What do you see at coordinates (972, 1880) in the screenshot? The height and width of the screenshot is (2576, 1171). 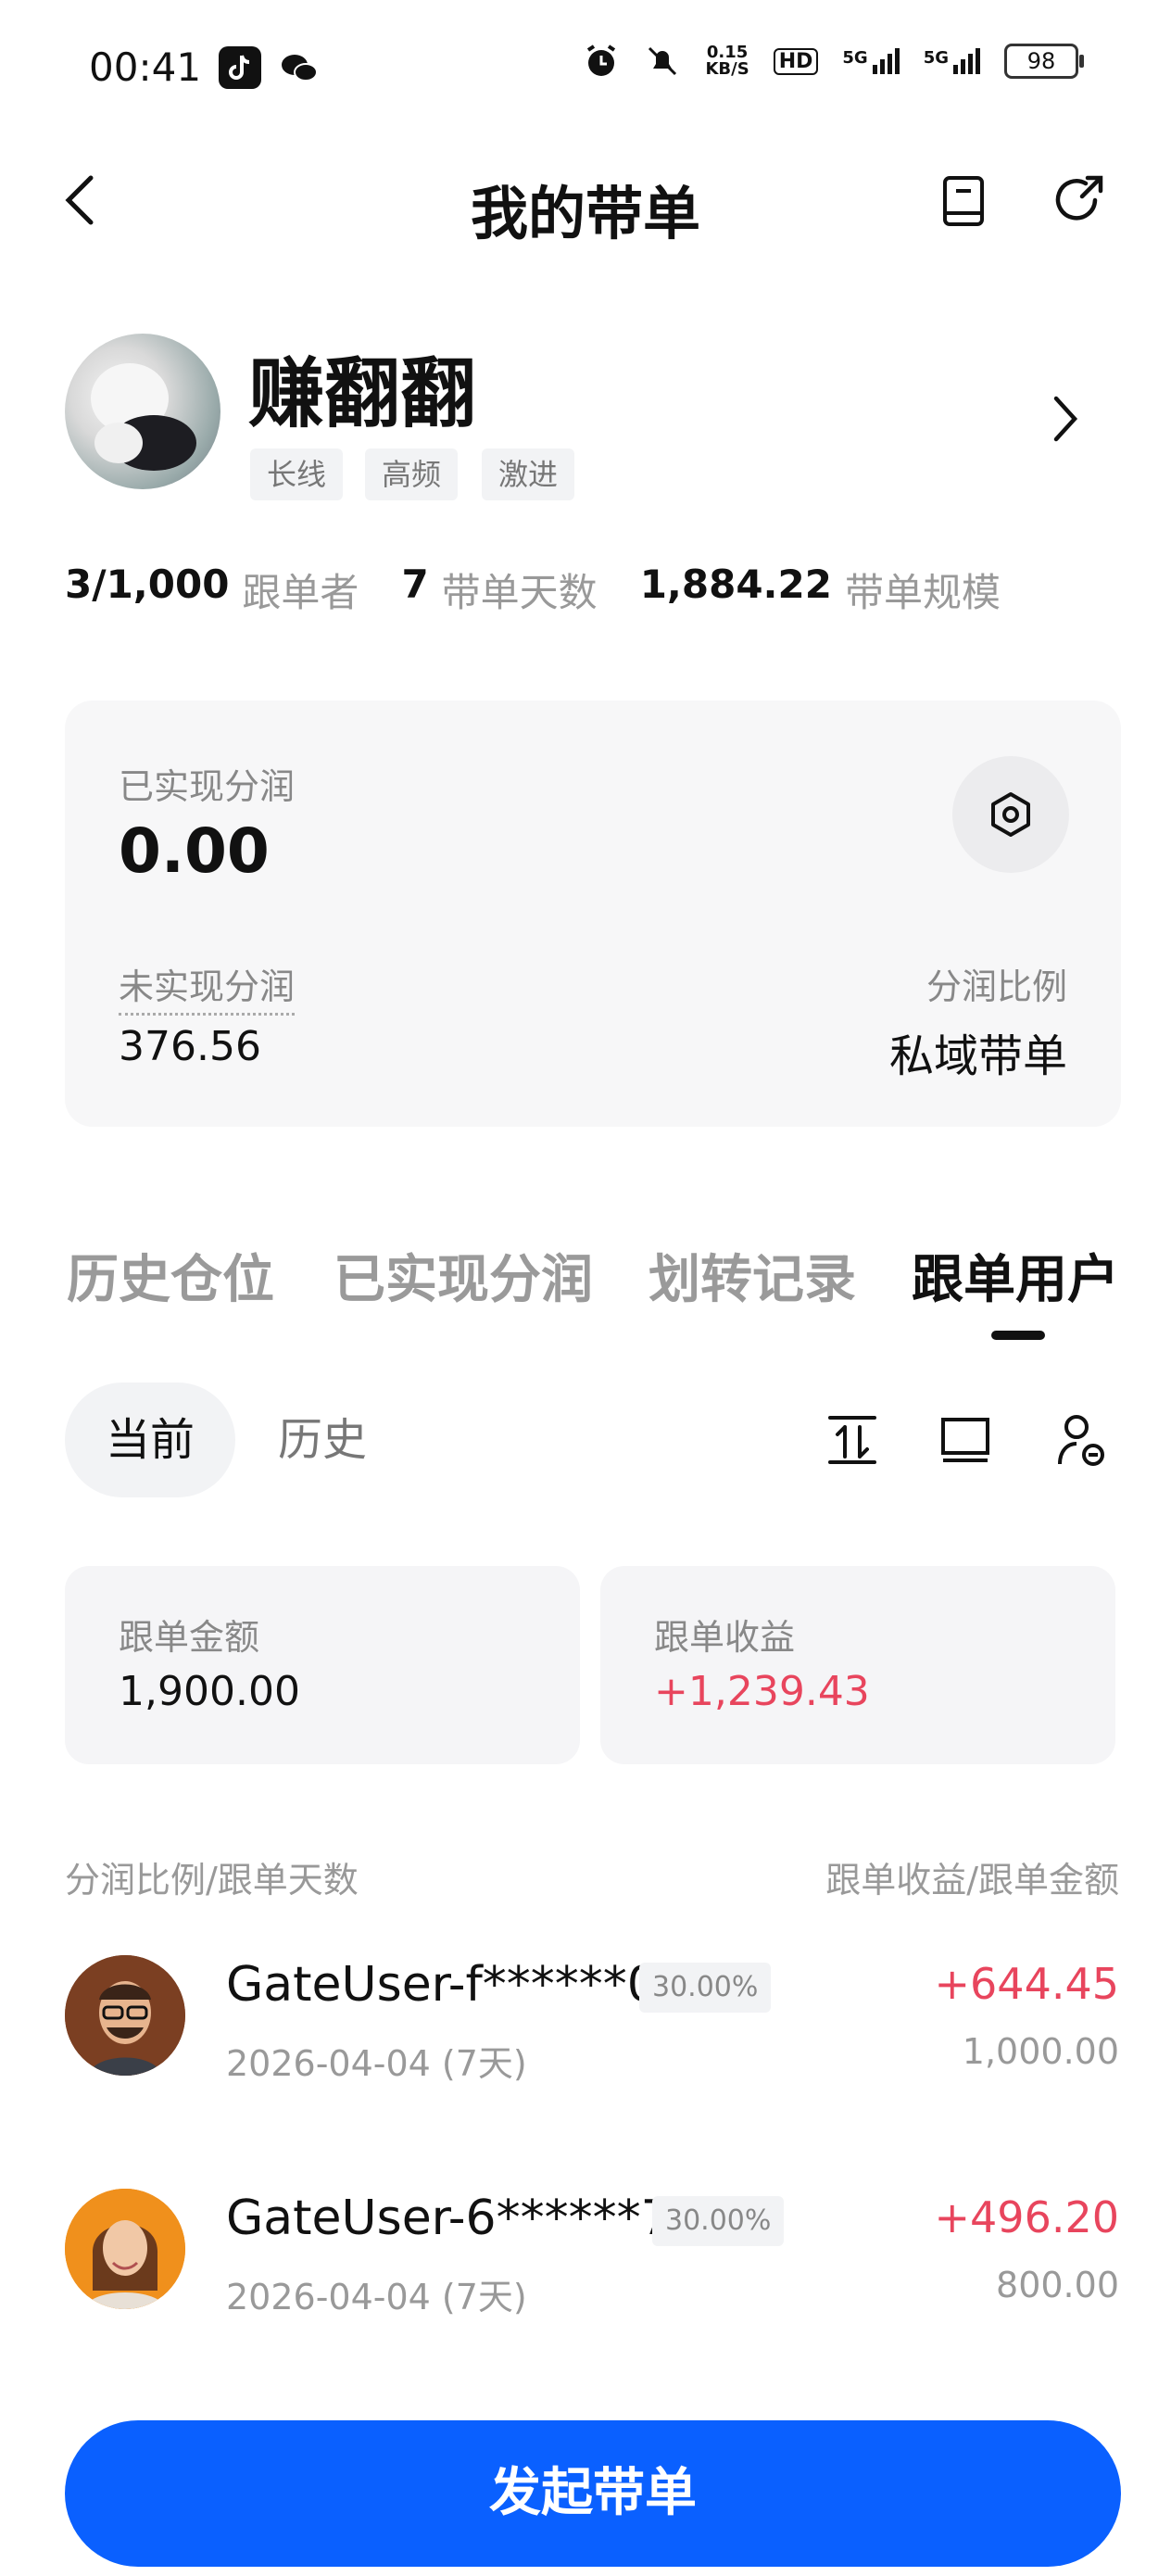 I see `list-header-right: 跟单收益/跟单金额` at bounding box center [972, 1880].